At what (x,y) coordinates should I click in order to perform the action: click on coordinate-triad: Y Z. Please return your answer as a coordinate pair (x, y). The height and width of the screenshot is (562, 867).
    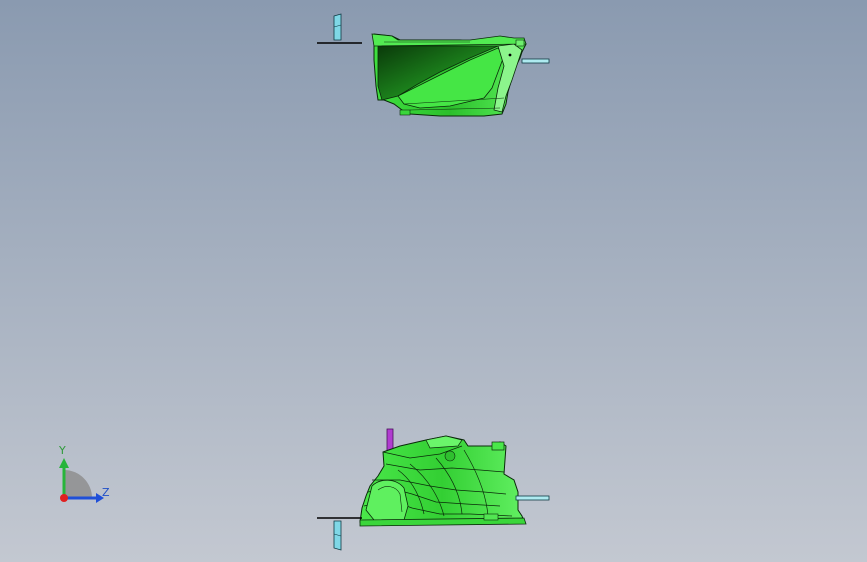
    Looking at the image, I should click on (84, 476).